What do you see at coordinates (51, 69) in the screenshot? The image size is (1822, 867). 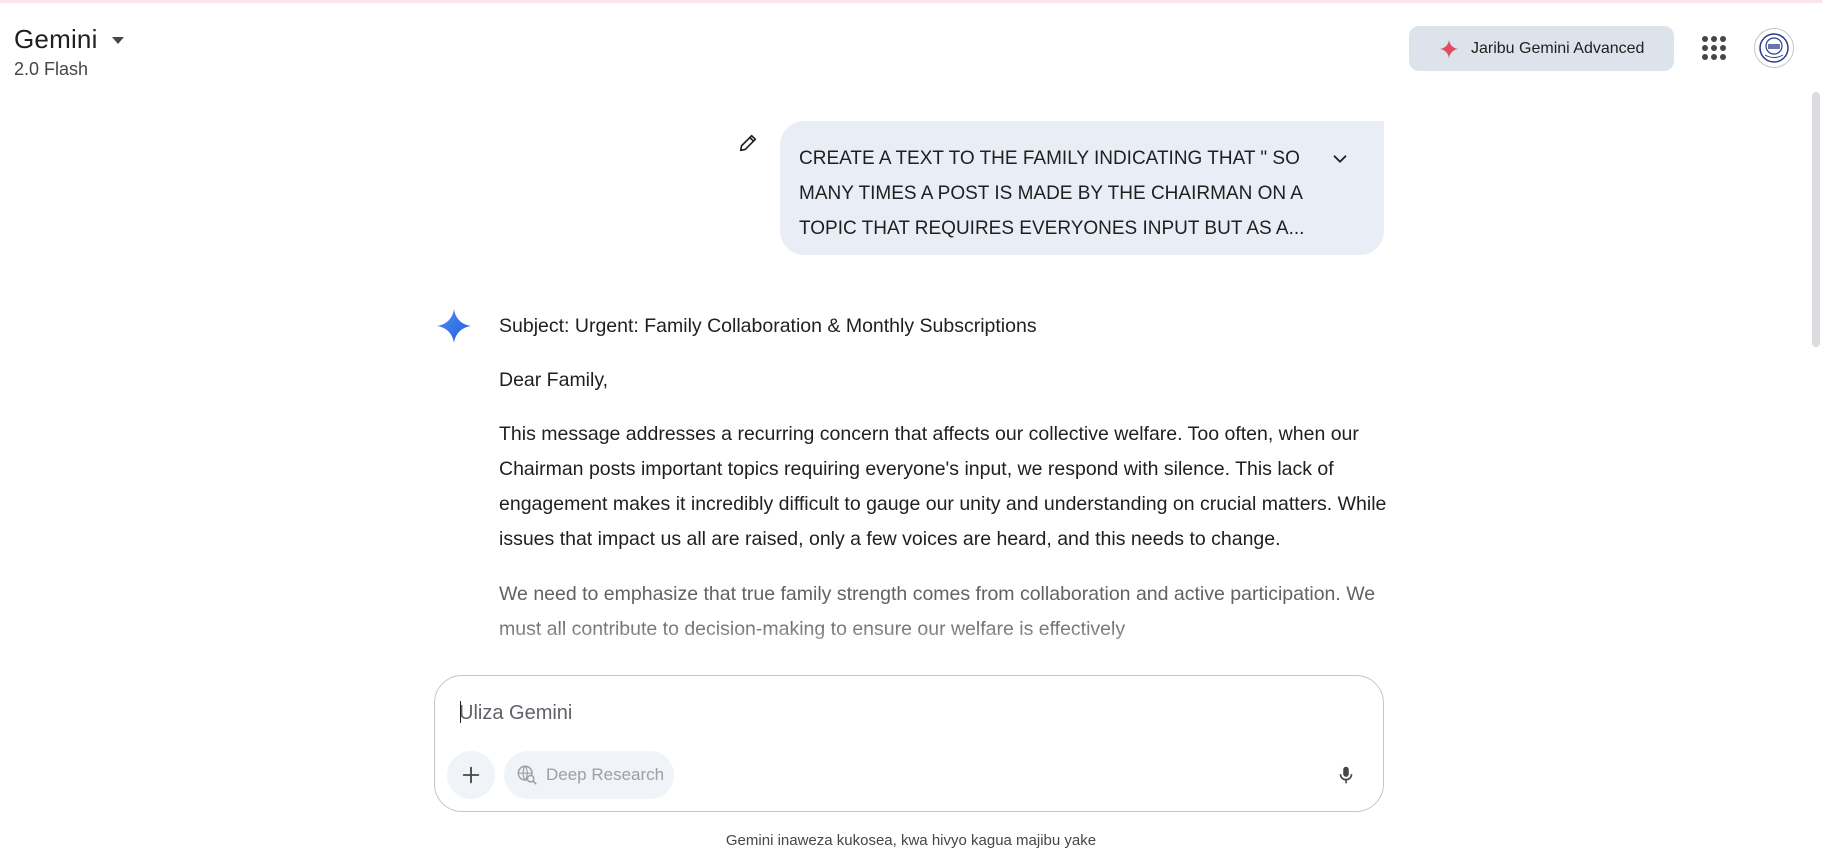 I see `model-name: 2.0 Flash` at bounding box center [51, 69].